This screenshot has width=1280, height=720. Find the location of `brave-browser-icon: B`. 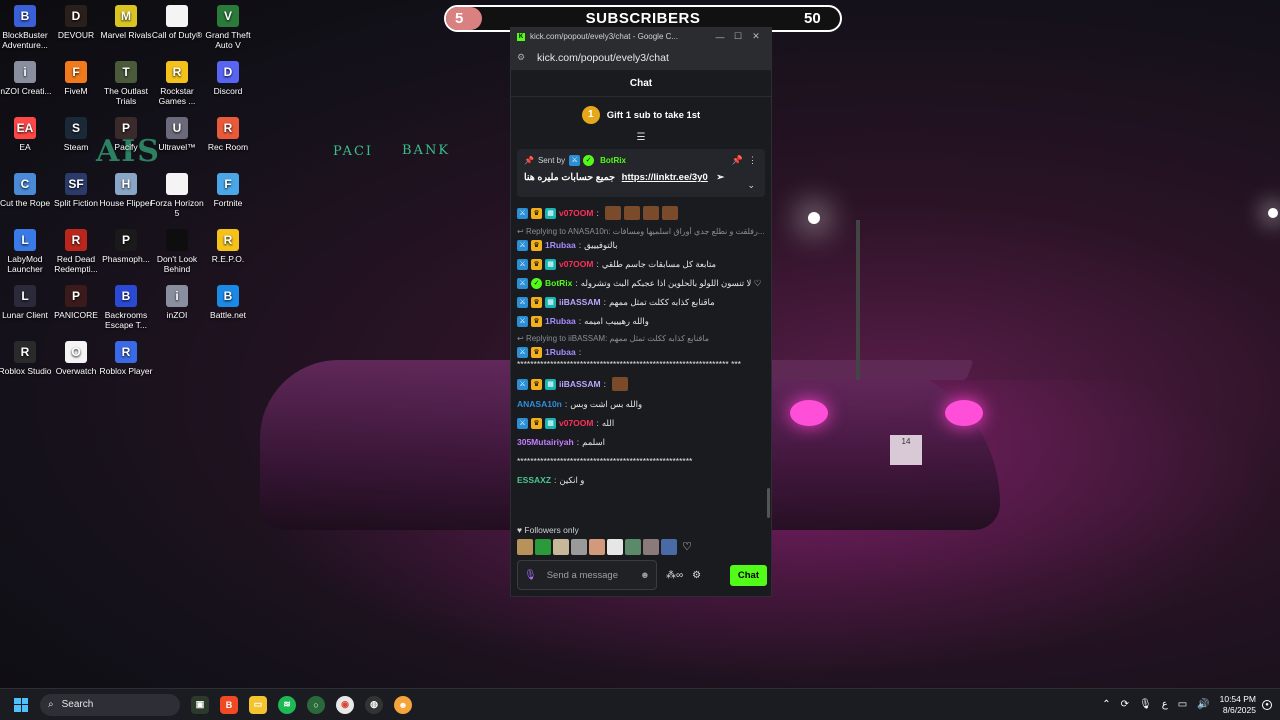

brave-browser-icon: B is located at coordinates (229, 704).